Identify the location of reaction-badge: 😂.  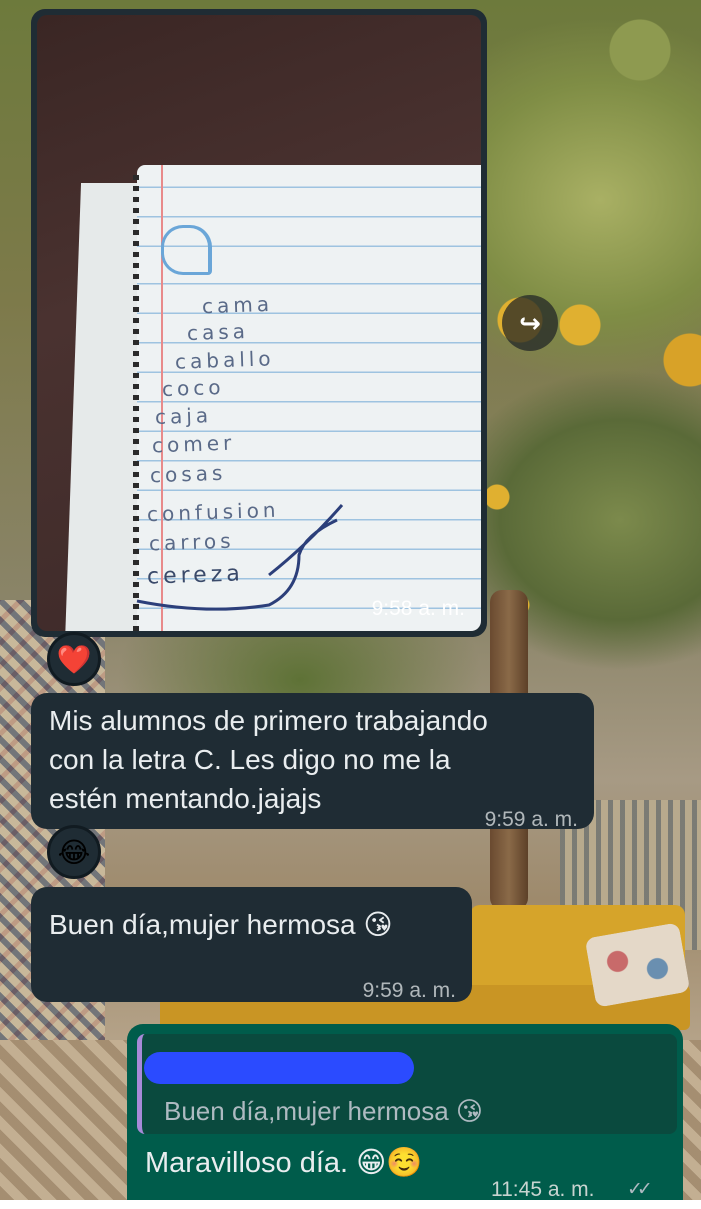
(74, 852).